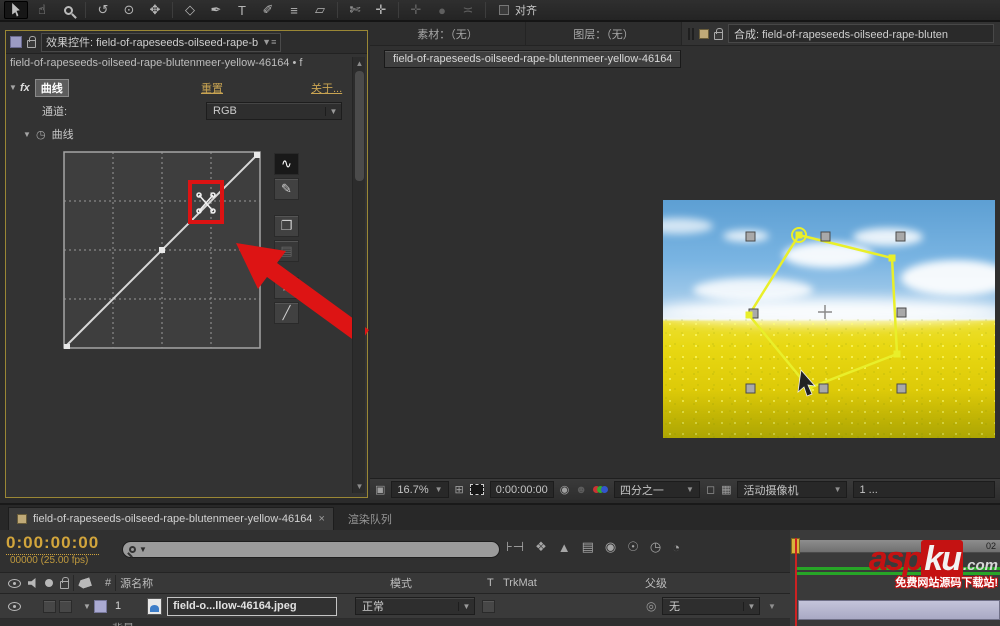 The width and height of the screenshot is (1000, 626). I want to click on parent-dropdown: 无 ▼, so click(711, 606).